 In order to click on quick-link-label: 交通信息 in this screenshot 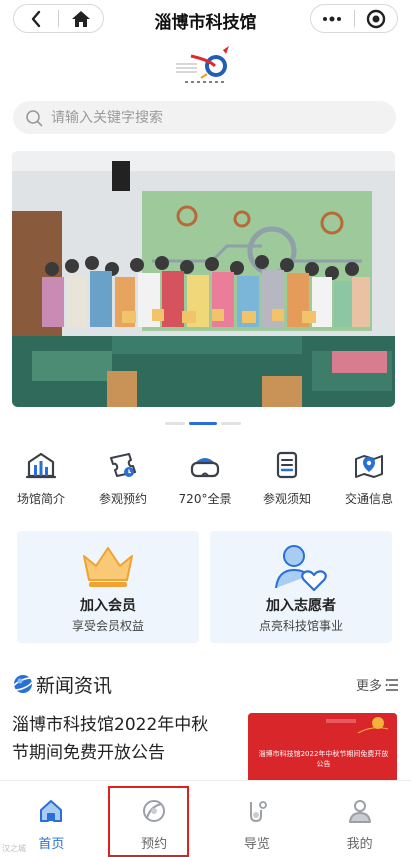, I will do `click(368, 499)`.